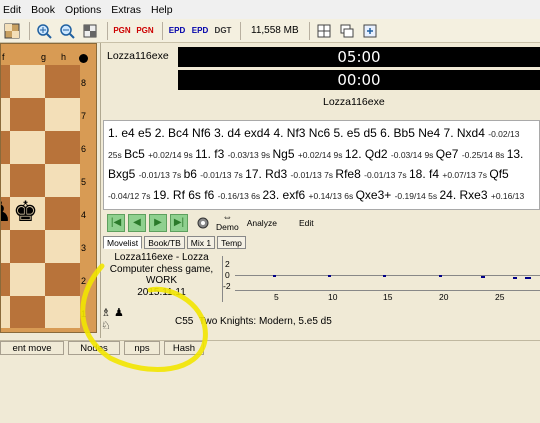 This screenshot has height=423, width=540. I want to click on first-move-icon: |◀, so click(116, 222).